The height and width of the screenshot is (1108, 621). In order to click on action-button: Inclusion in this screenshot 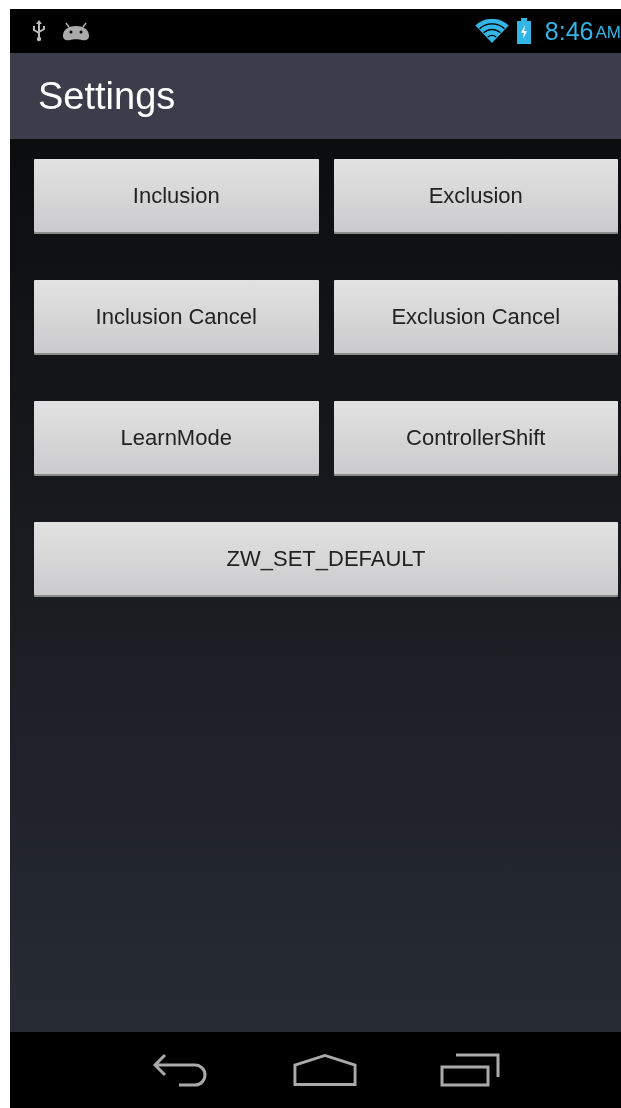, I will do `click(176, 195)`.